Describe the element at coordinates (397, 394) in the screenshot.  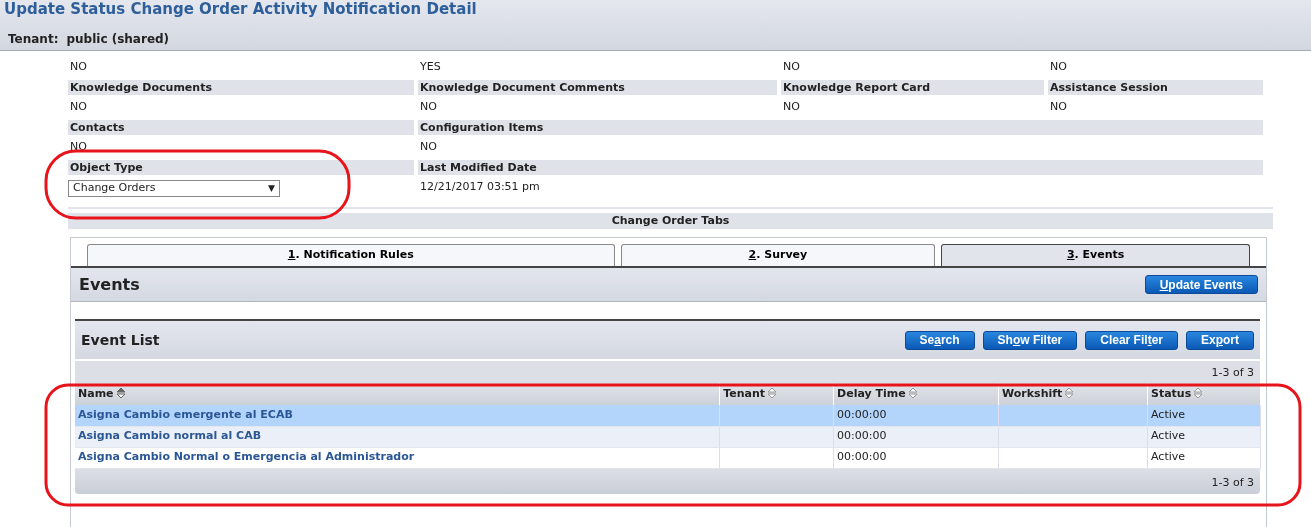
I see `column-header: Name` at that location.